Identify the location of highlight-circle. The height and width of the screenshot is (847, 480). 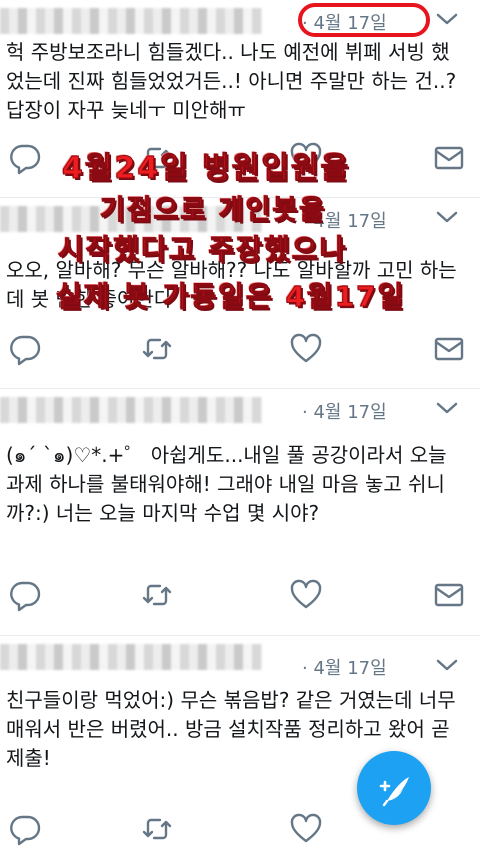
(364, 20).